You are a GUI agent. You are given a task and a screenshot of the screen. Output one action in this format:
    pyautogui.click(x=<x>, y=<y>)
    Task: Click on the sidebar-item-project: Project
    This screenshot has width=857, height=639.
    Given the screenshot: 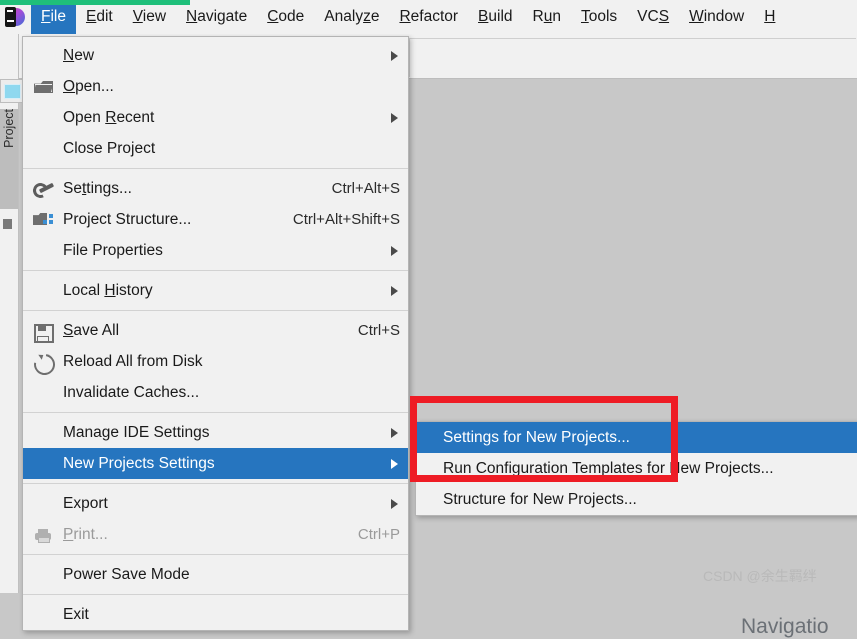 What is the action you would take?
    pyautogui.click(x=9, y=159)
    